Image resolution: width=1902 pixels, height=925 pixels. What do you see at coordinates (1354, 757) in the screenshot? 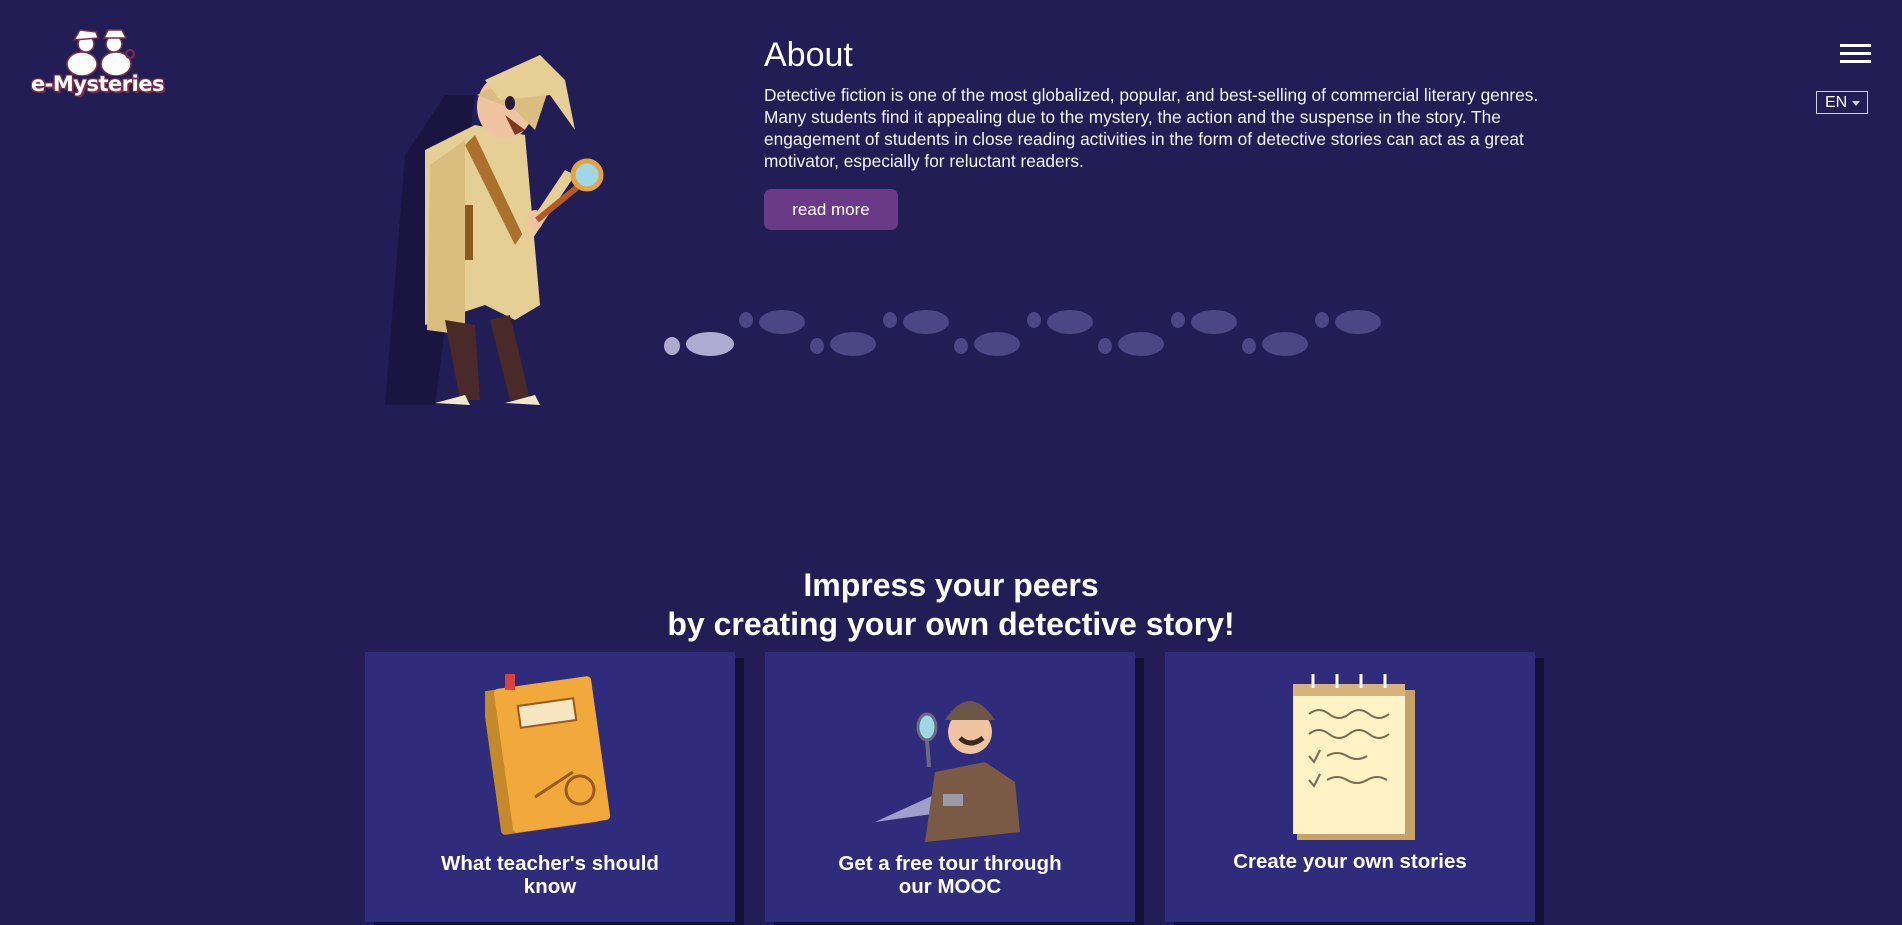
I see `notepad-icon` at bounding box center [1354, 757].